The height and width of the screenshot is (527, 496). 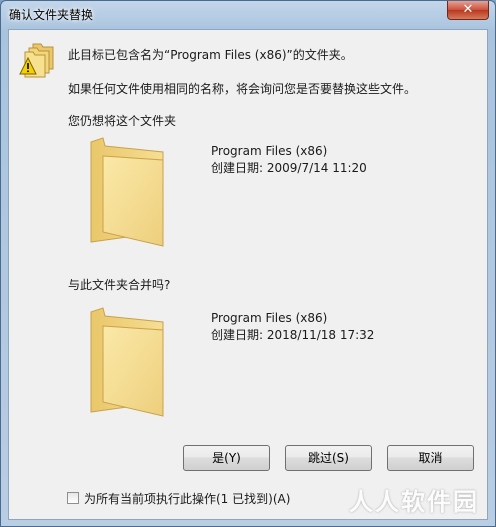 What do you see at coordinates (269, 151) in the screenshot?
I see `source-folder-name: Program Files (x86)` at bounding box center [269, 151].